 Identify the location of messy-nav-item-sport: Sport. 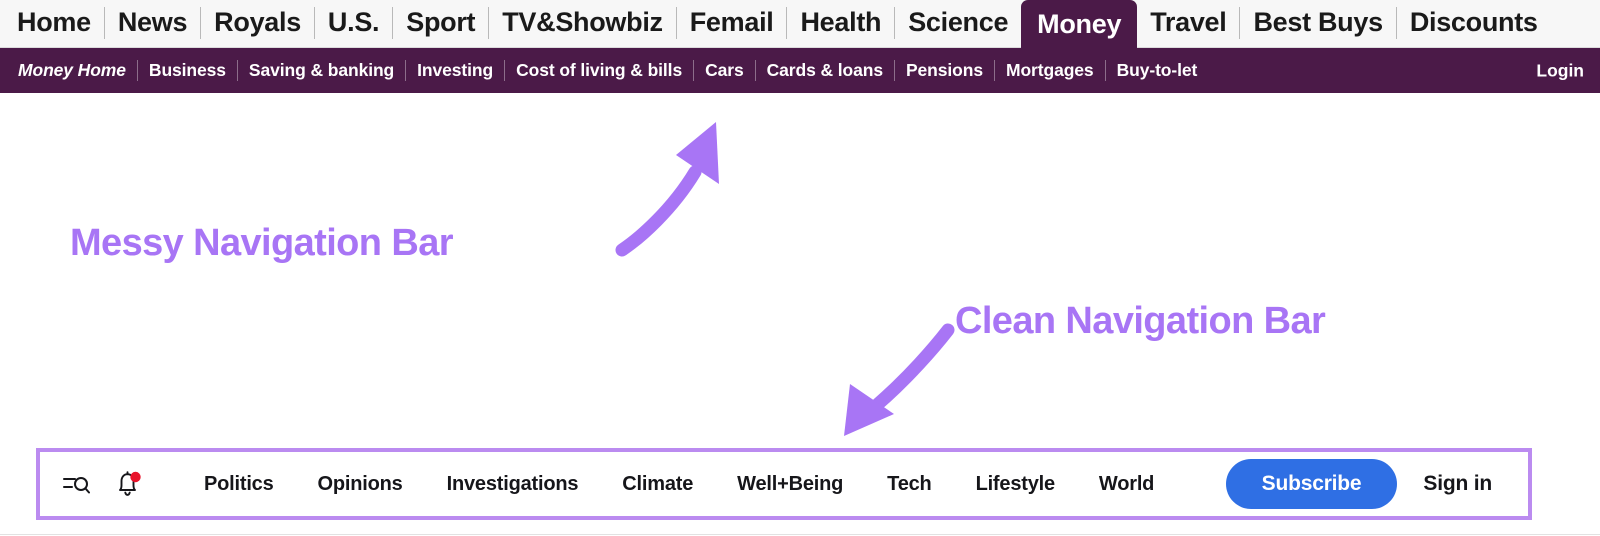
(440, 22).